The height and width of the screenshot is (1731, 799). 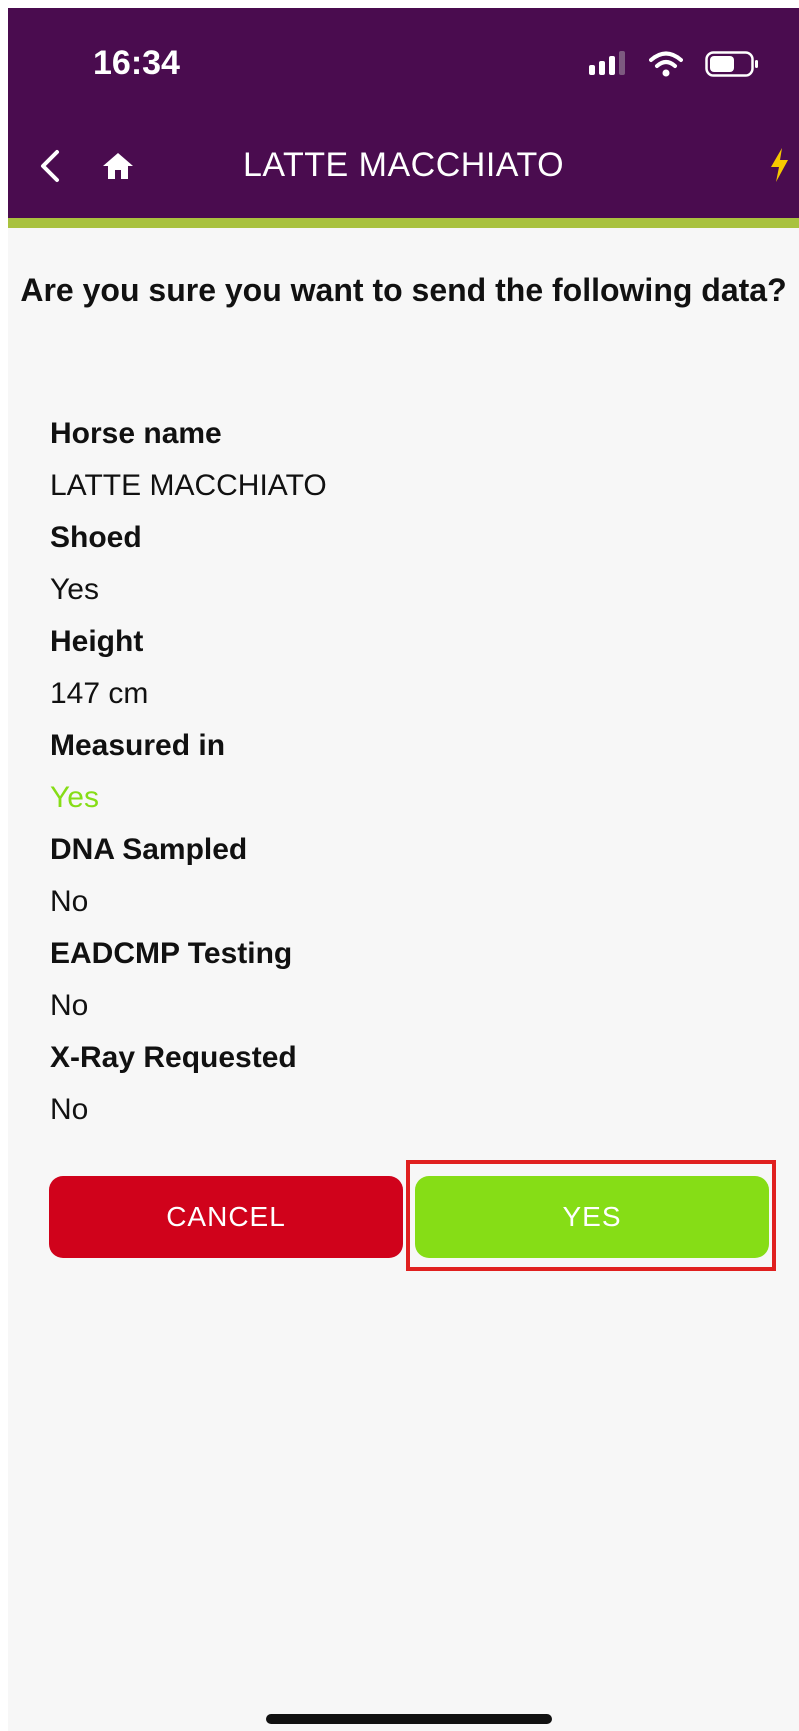 I want to click on quick-action-button, so click(x=779, y=167).